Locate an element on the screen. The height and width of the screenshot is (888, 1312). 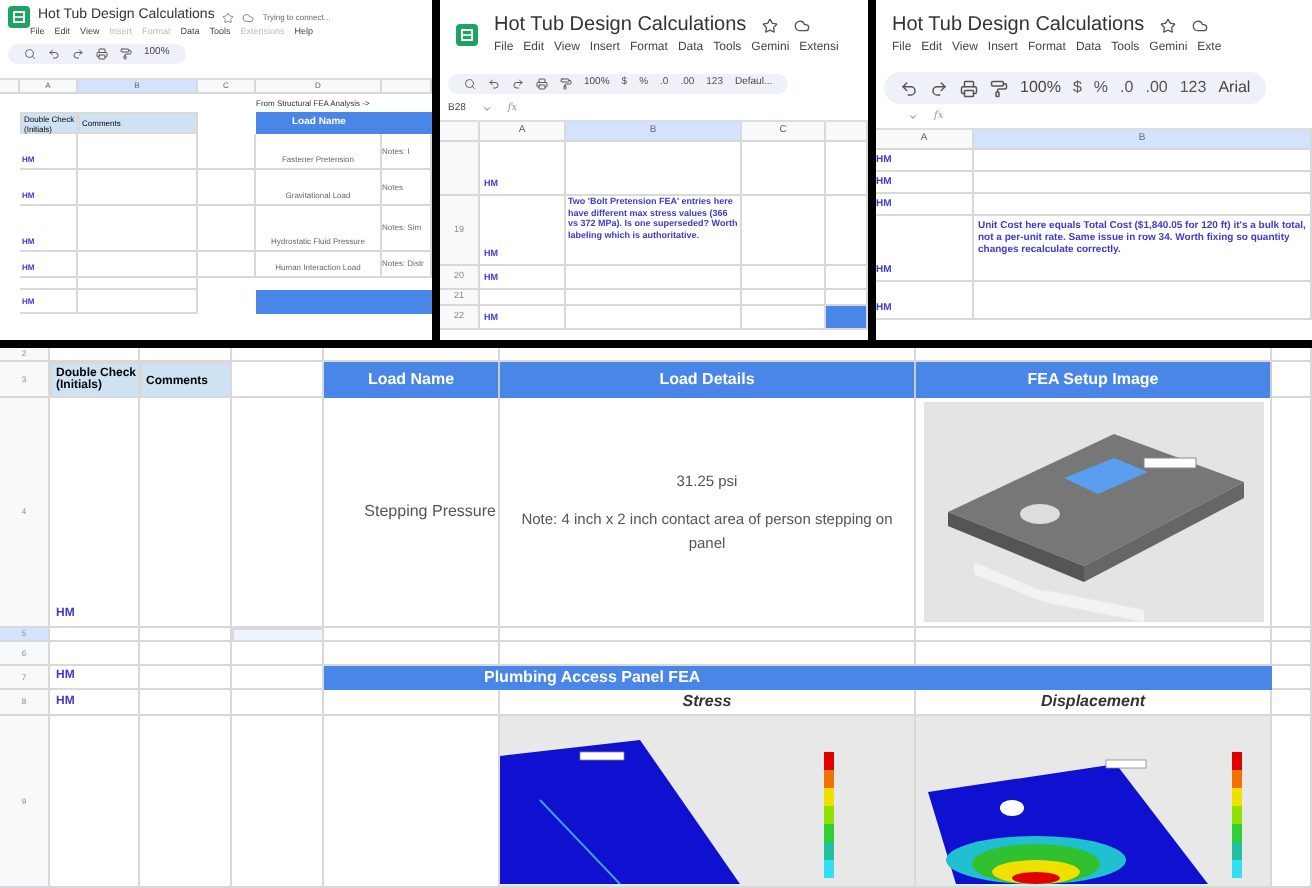
format-button: 123 is located at coordinates (1193, 88).